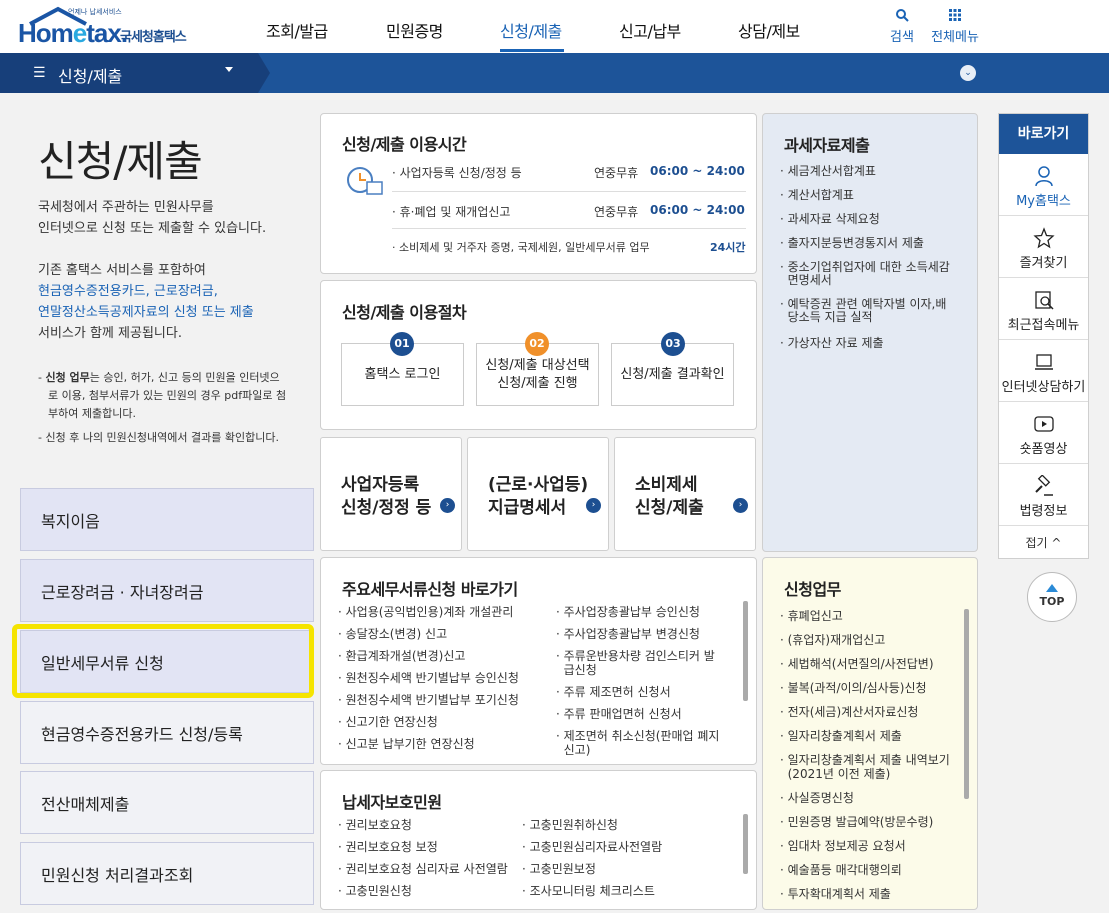  What do you see at coordinates (697, 210) in the screenshot?
I see `hours-row-2-time: 06:00 ~ 24:00` at bounding box center [697, 210].